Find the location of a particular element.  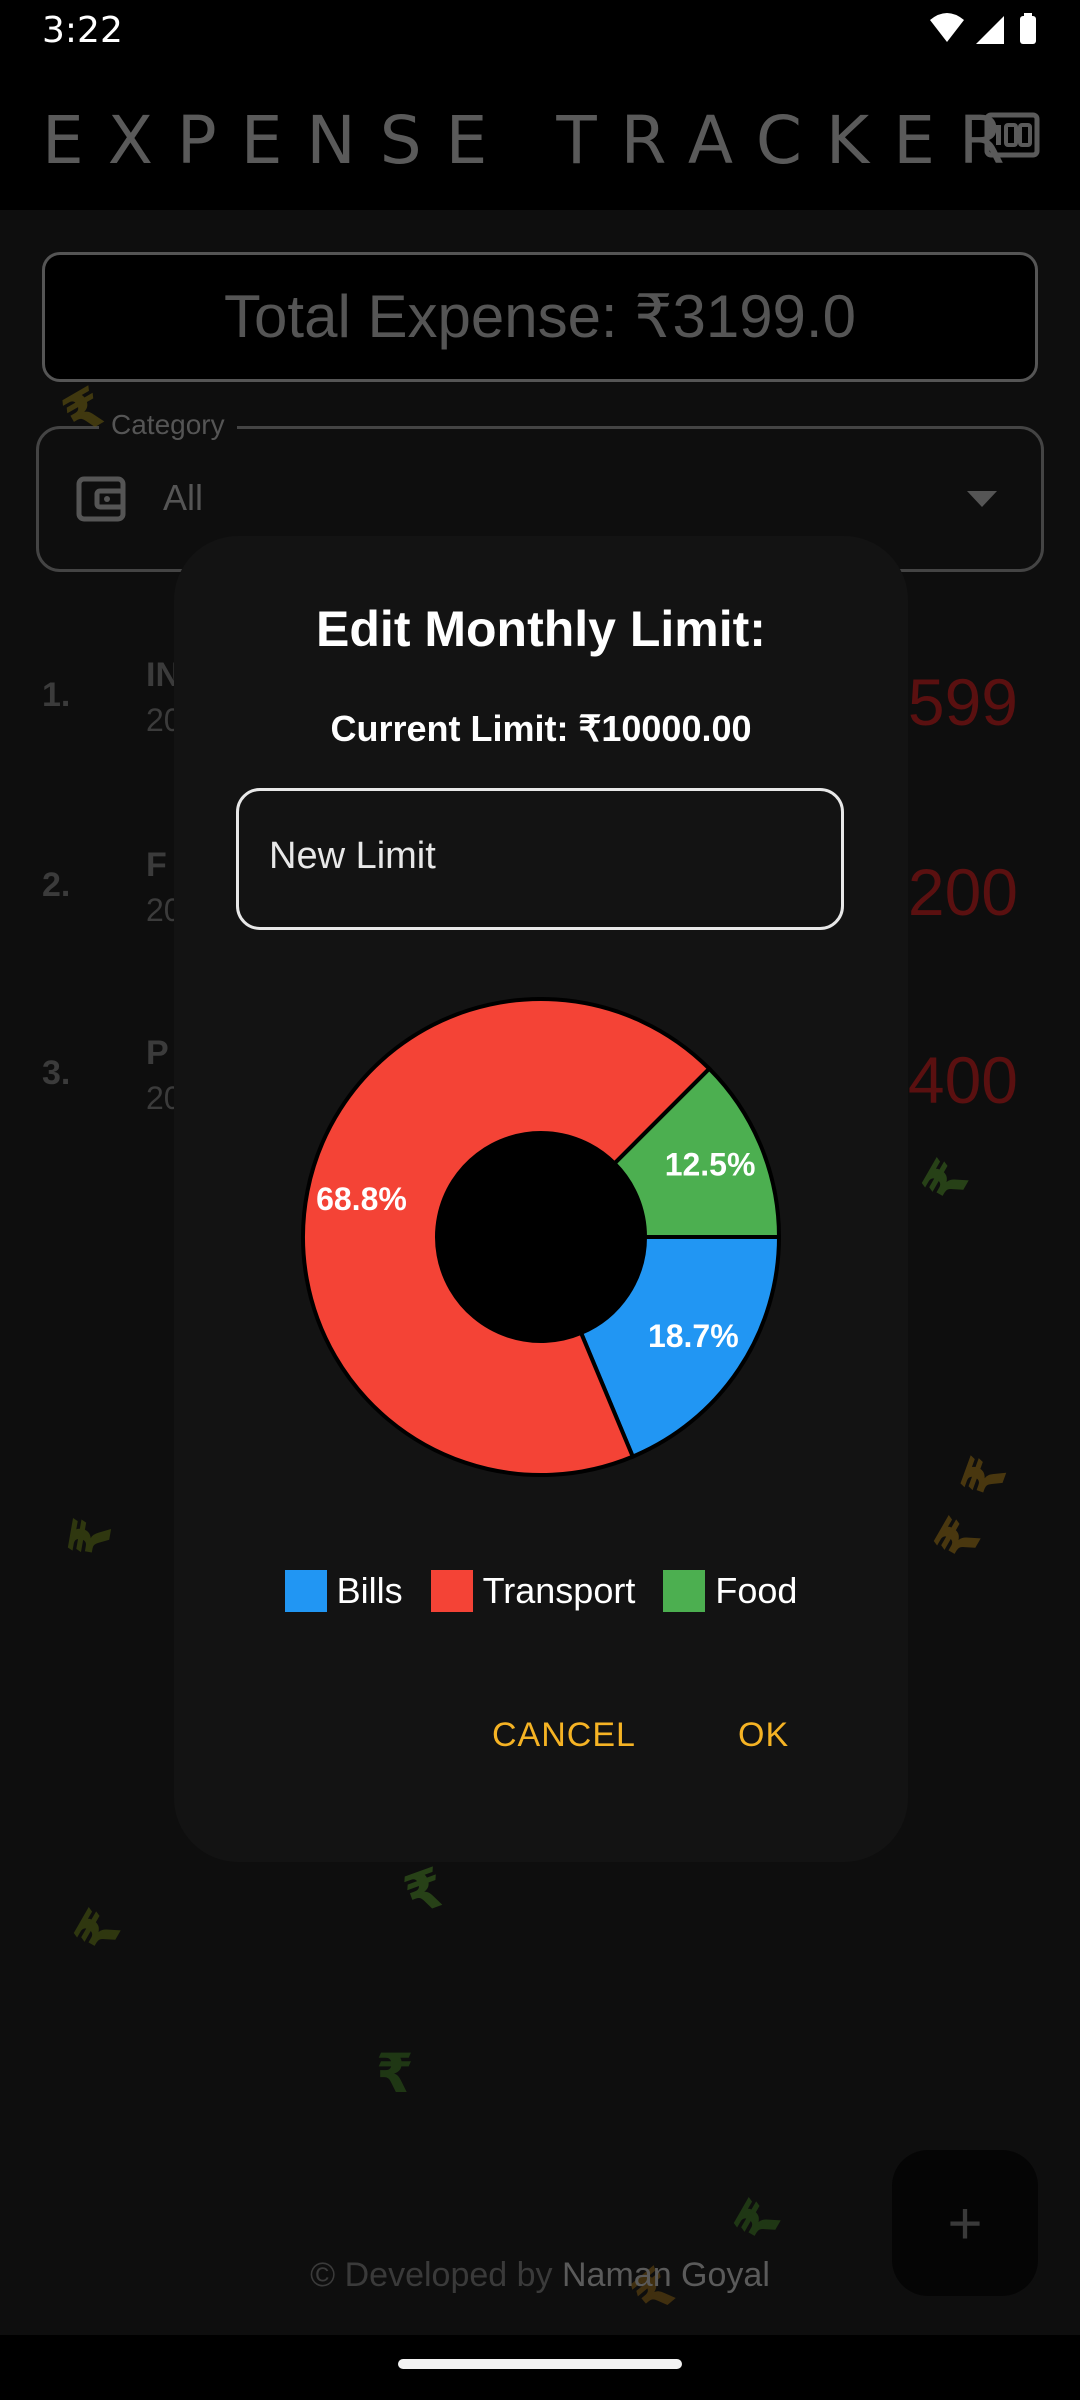

expense-donut-chart: 18.7% 68.8% 12.5% is located at coordinates (541, 1237).